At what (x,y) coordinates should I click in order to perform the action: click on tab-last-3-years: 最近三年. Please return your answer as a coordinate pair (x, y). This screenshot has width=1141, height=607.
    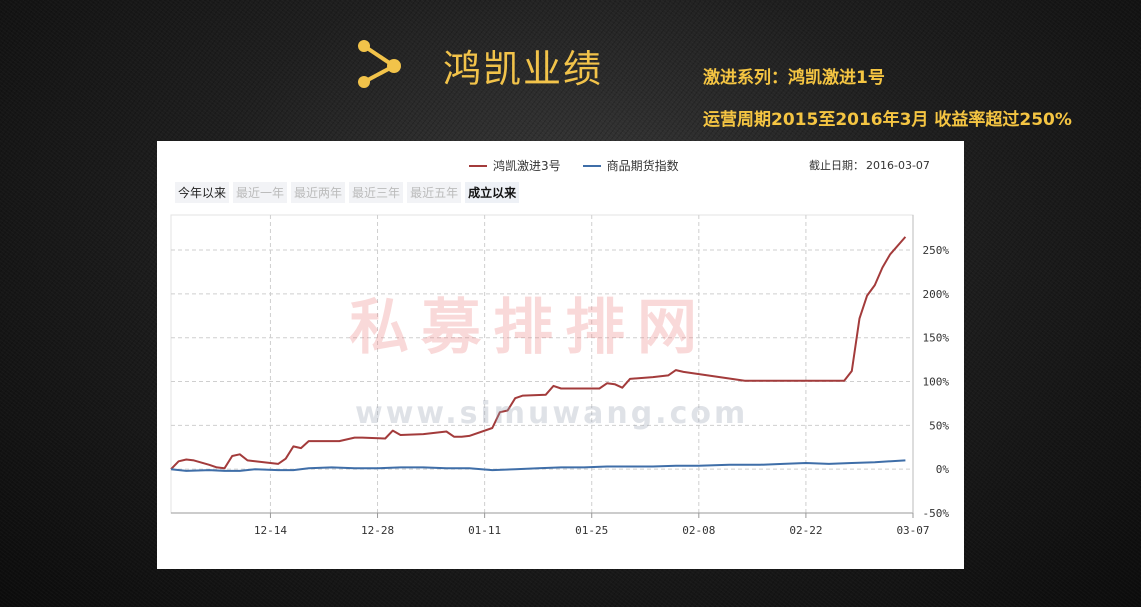
    Looking at the image, I should click on (376, 192).